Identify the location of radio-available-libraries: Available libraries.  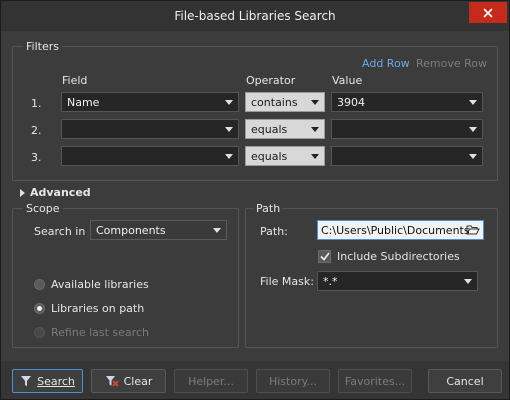
(91, 284).